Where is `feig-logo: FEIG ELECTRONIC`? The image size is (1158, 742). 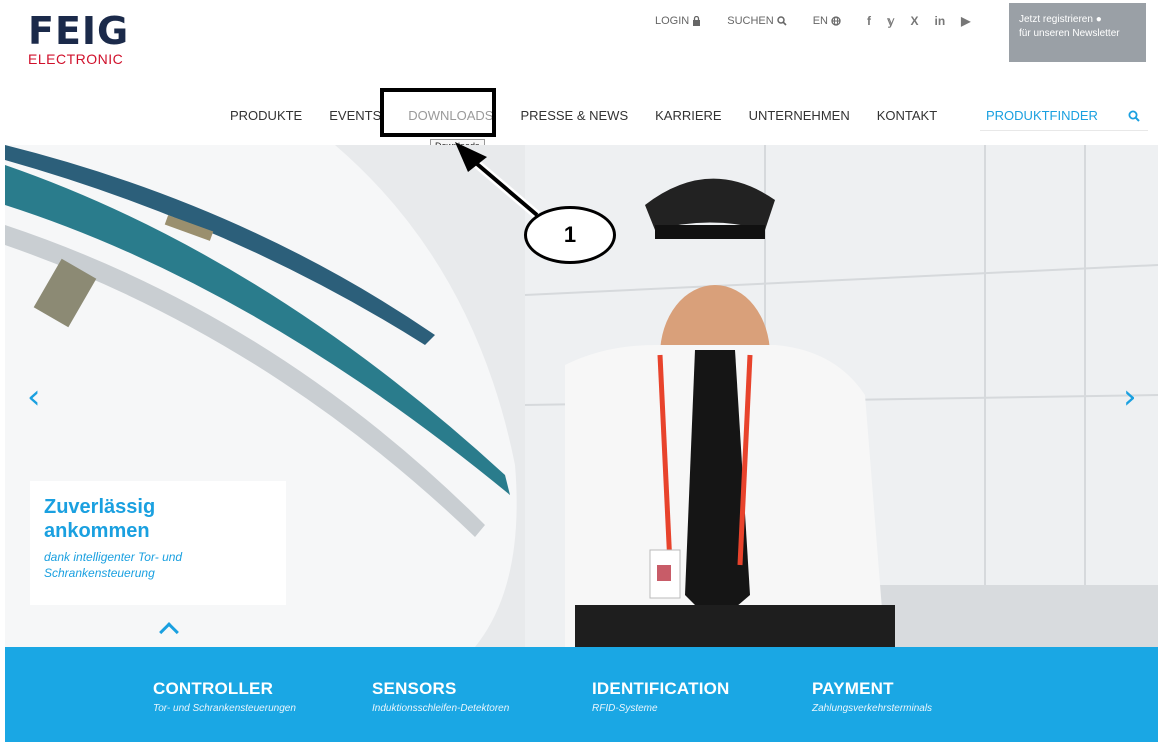
feig-logo: FEIG ELECTRONIC is located at coordinates (78, 39).